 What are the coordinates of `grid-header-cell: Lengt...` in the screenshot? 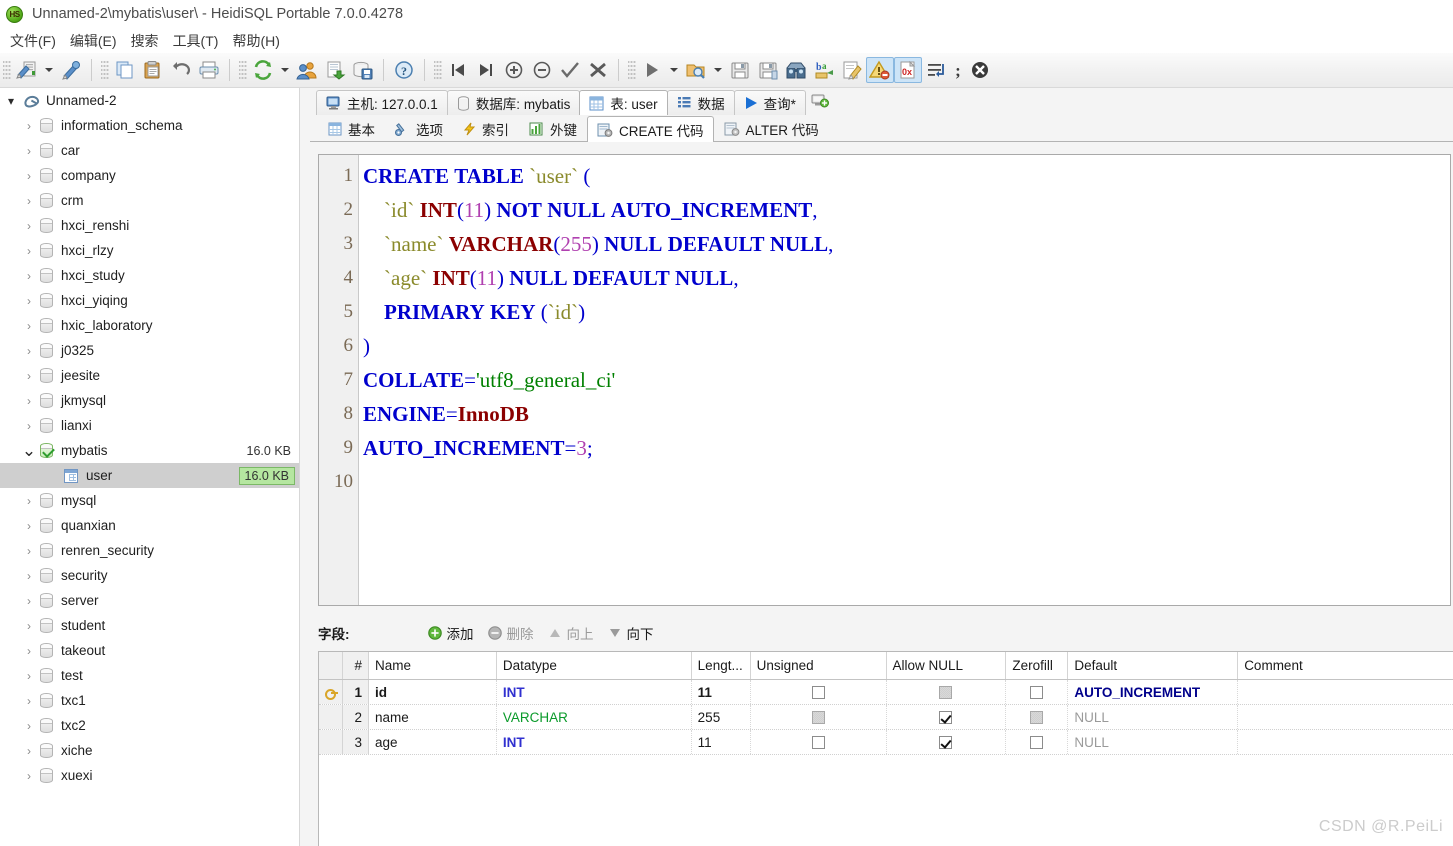 It's located at (721, 665).